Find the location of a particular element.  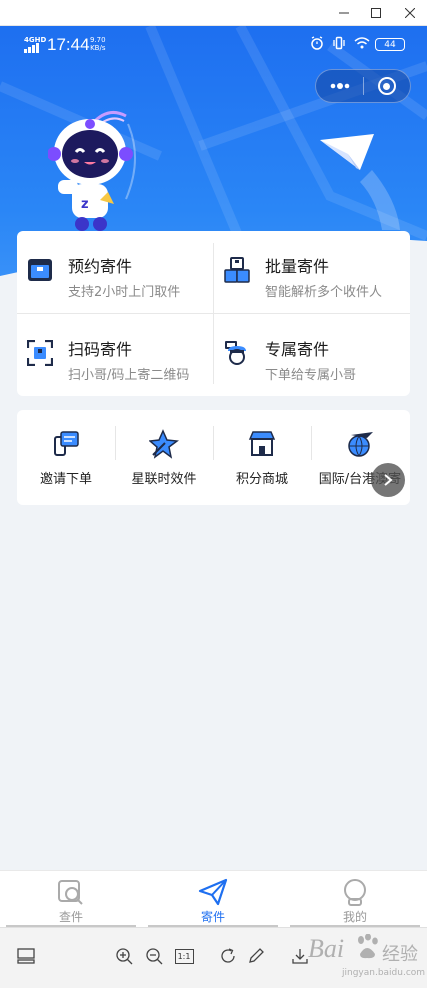

bottom-tab-bar: 查件 寄件 我的 is located at coordinates (213, 899).